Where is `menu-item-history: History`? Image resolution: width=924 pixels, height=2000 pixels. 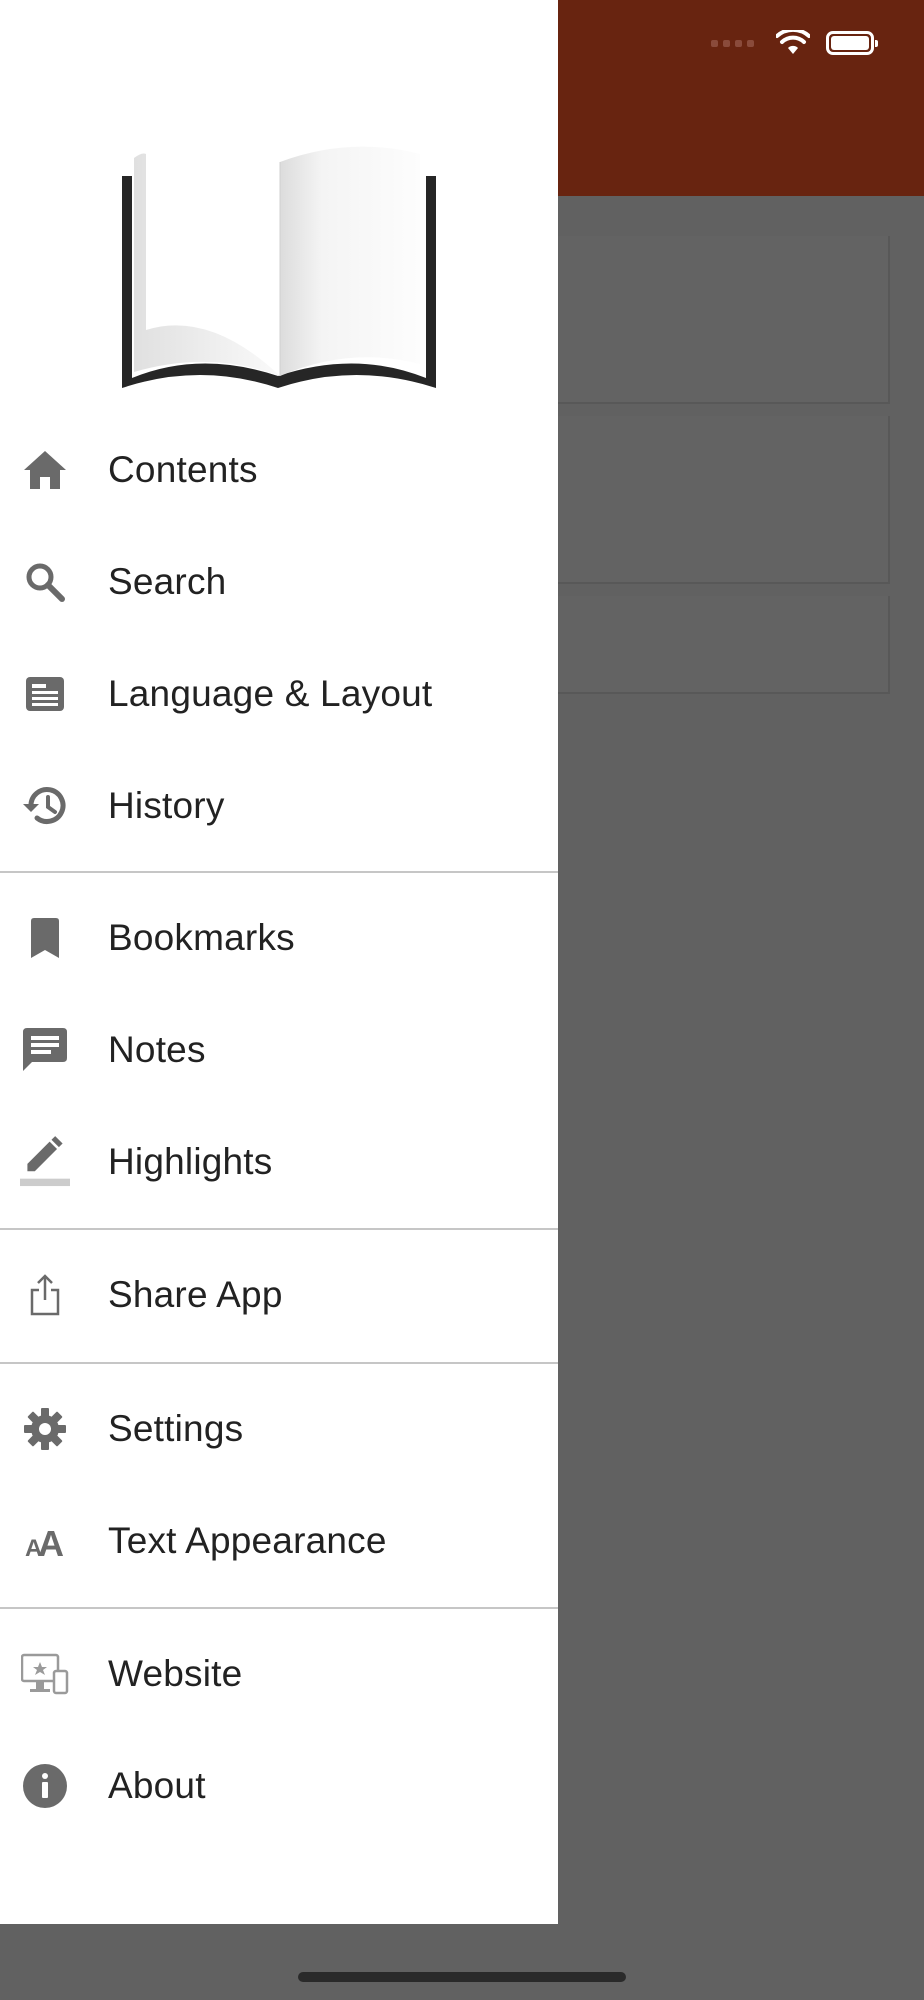
menu-item-history: History is located at coordinates (279, 806).